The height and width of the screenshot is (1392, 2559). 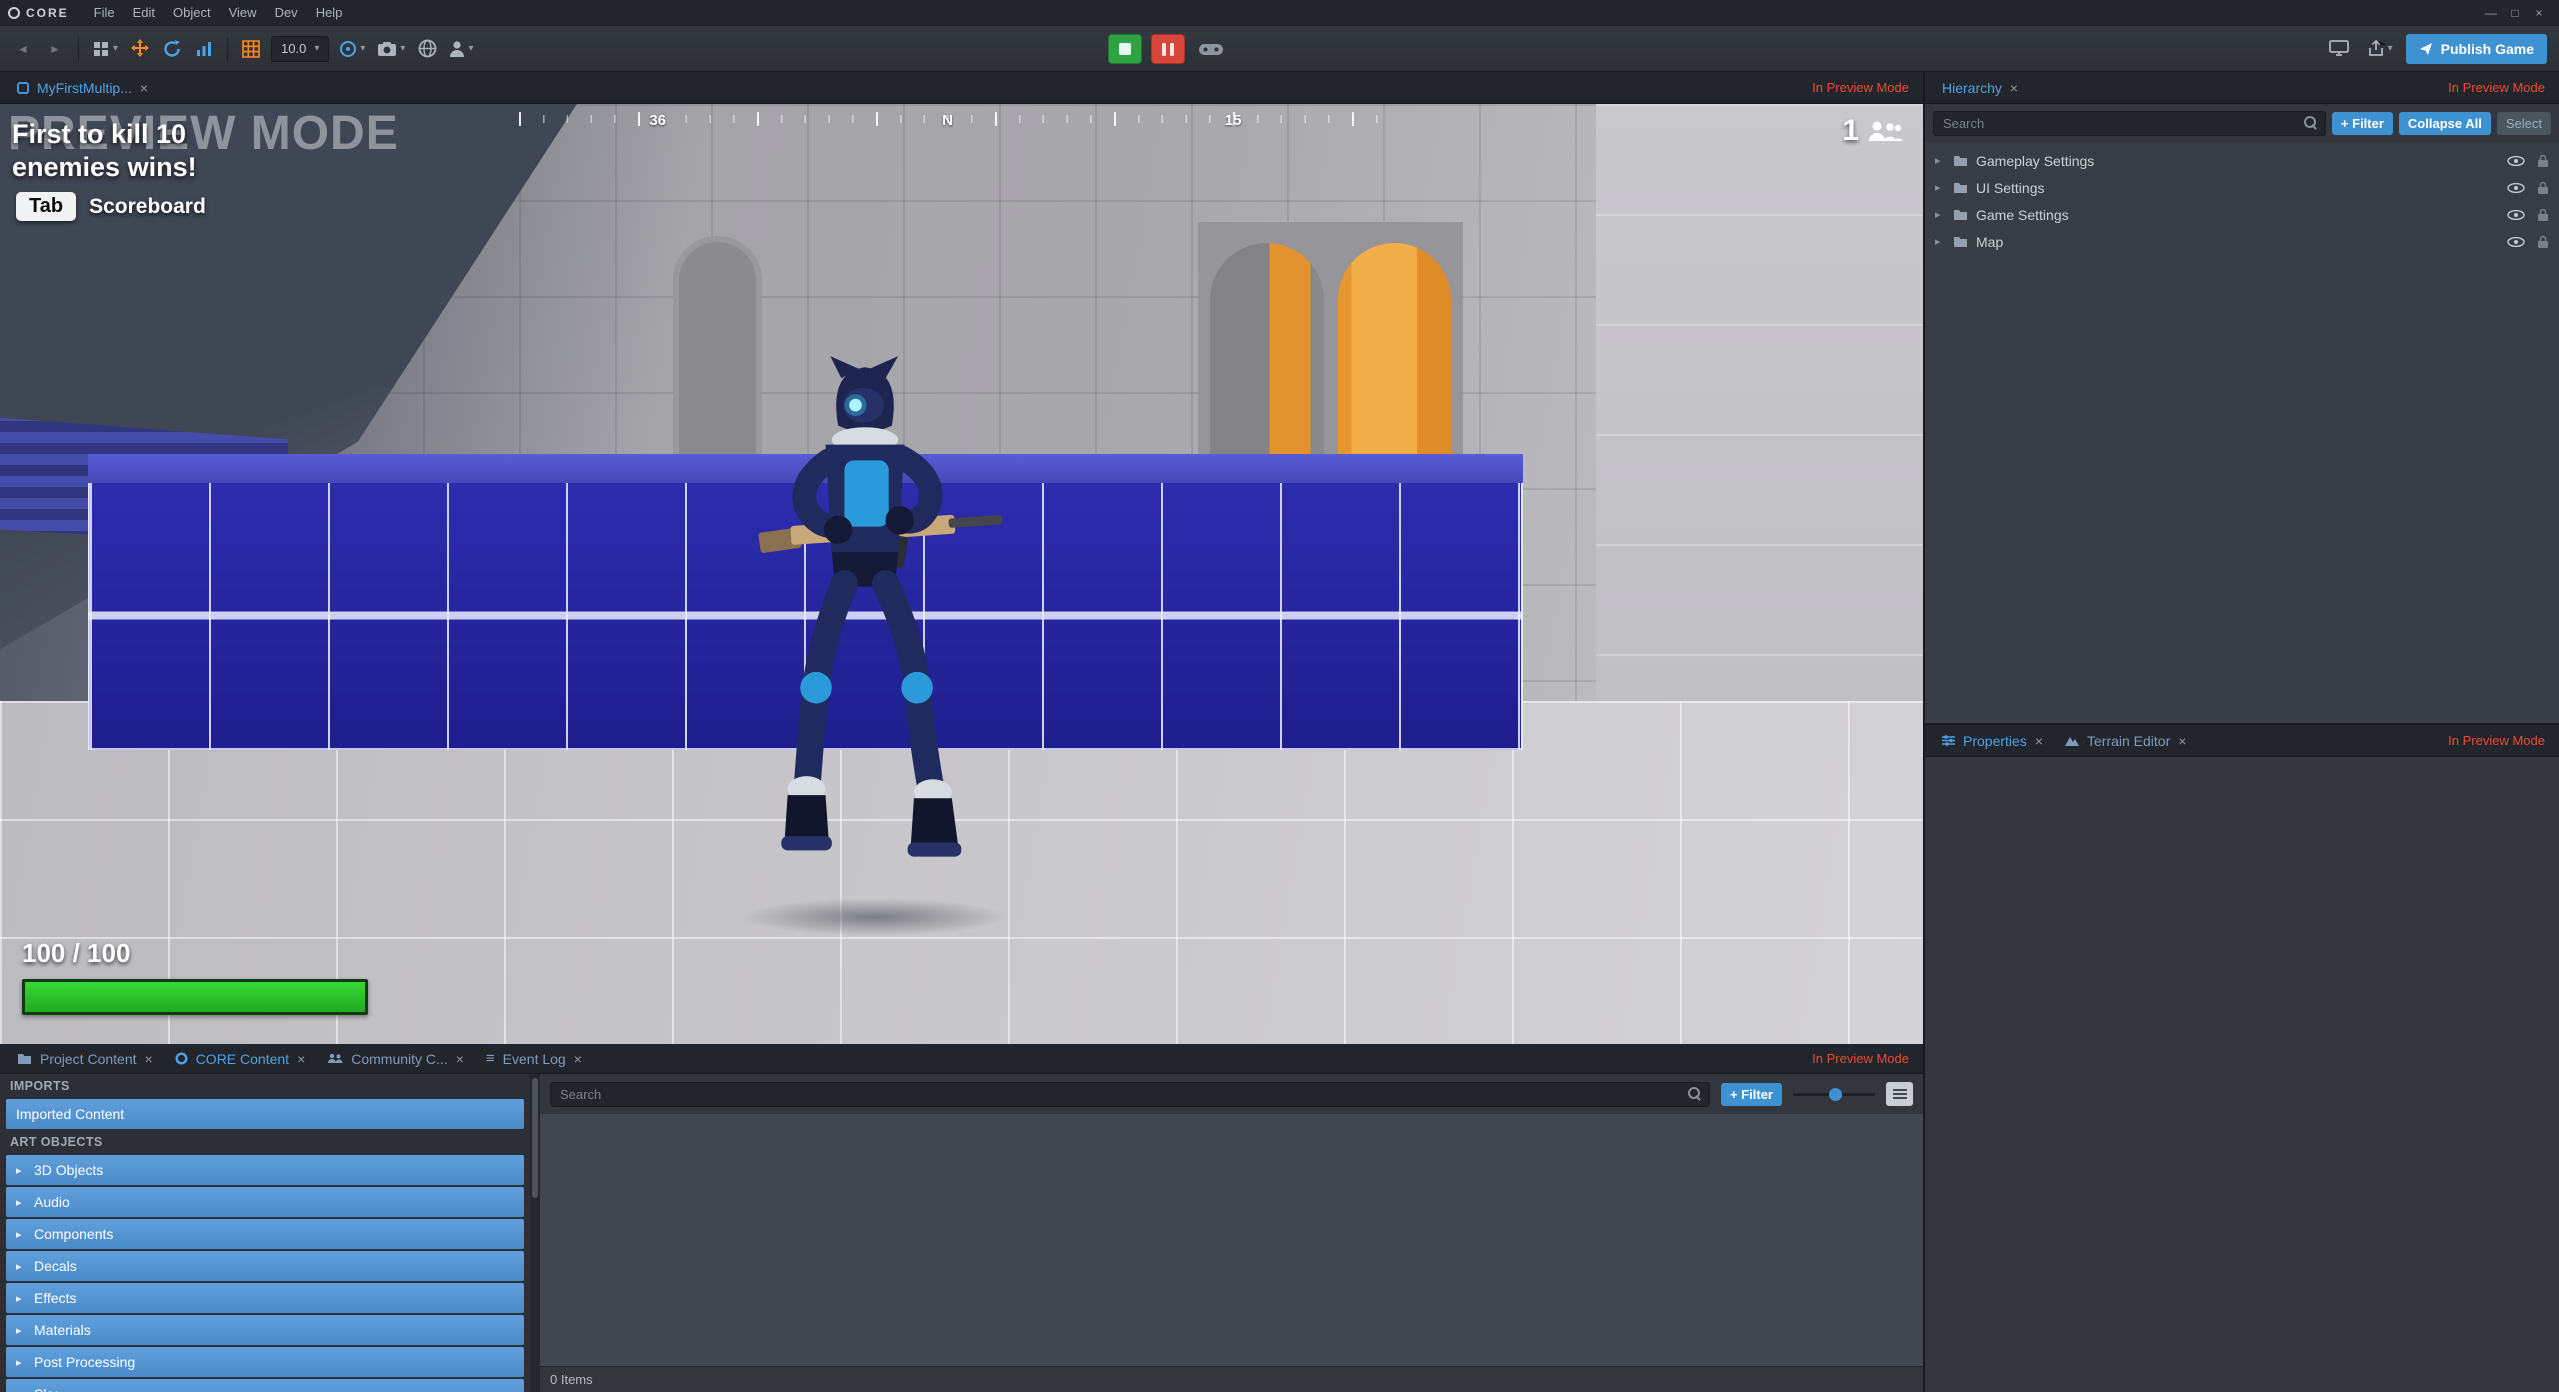 What do you see at coordinates (265, 1114) in the screenshot?
I see `sidebar-item-imported-content: Imported Content` at bounding box center [265, 1114].